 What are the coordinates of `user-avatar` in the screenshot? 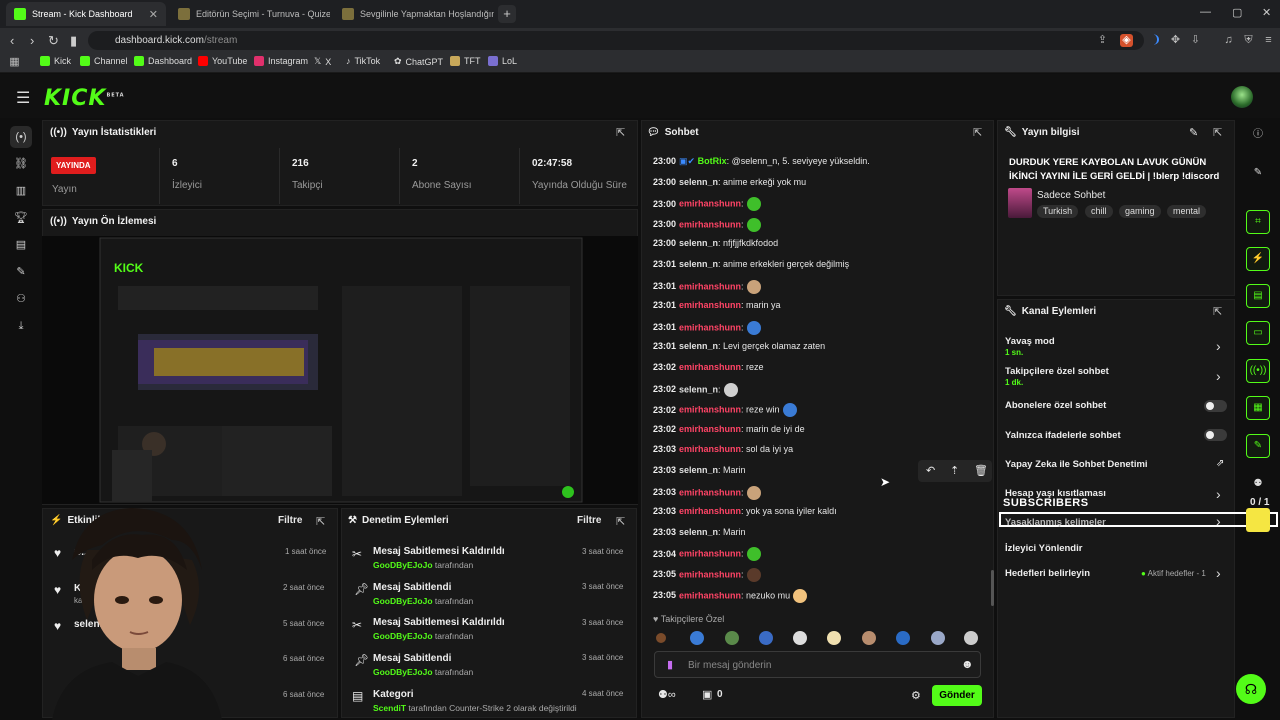 It's located at (1242, 97).